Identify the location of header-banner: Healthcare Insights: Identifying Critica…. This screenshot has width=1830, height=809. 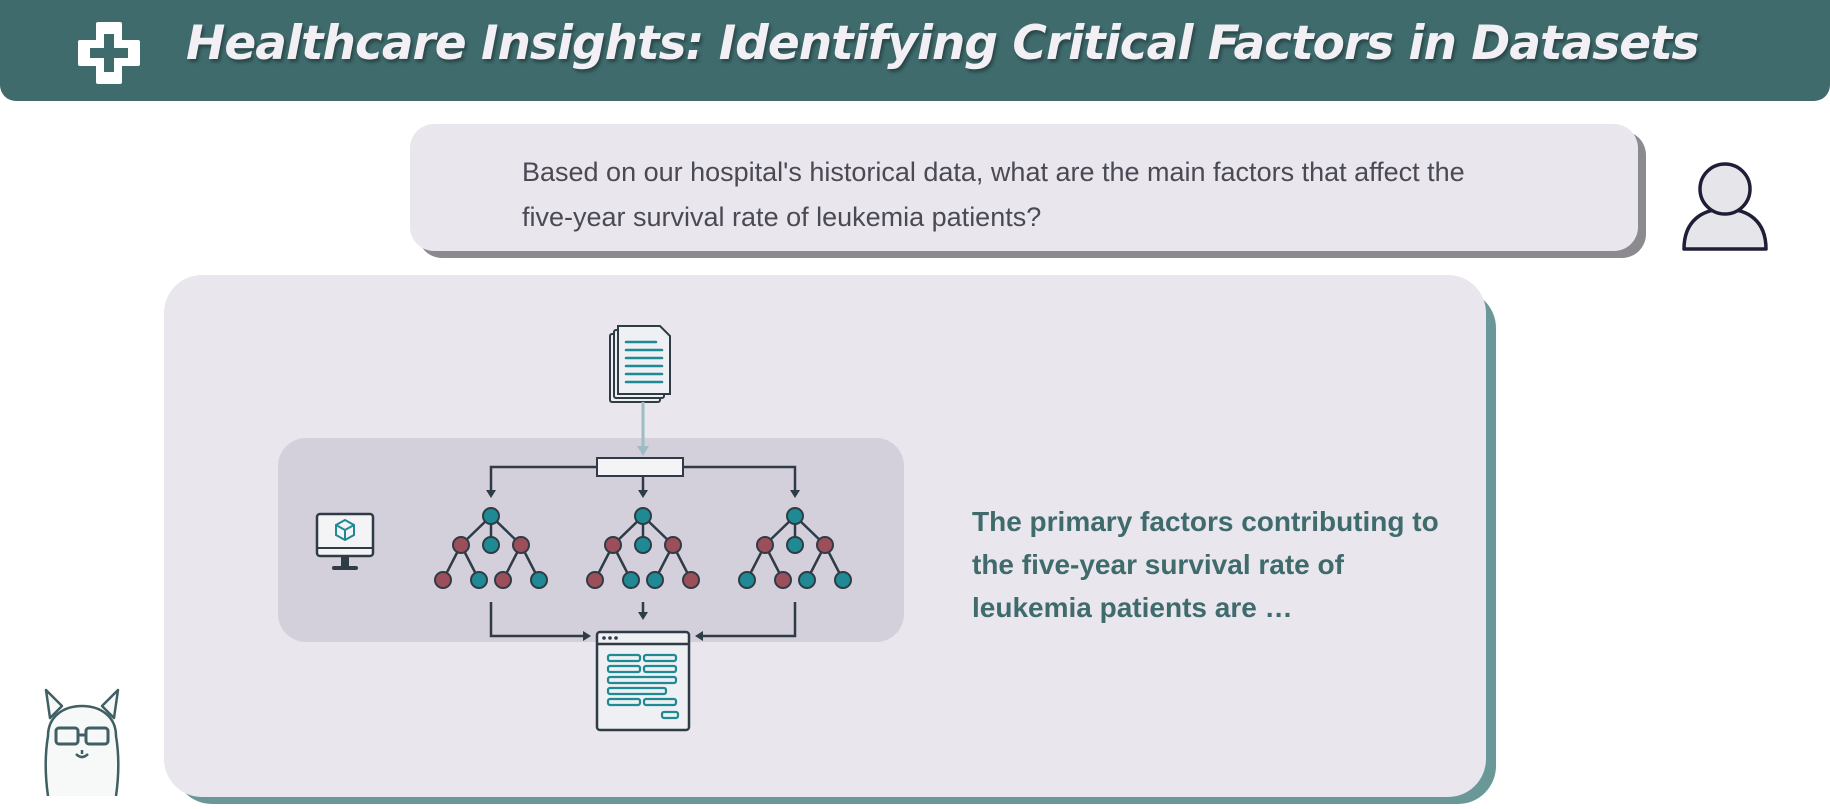
(915, 50).